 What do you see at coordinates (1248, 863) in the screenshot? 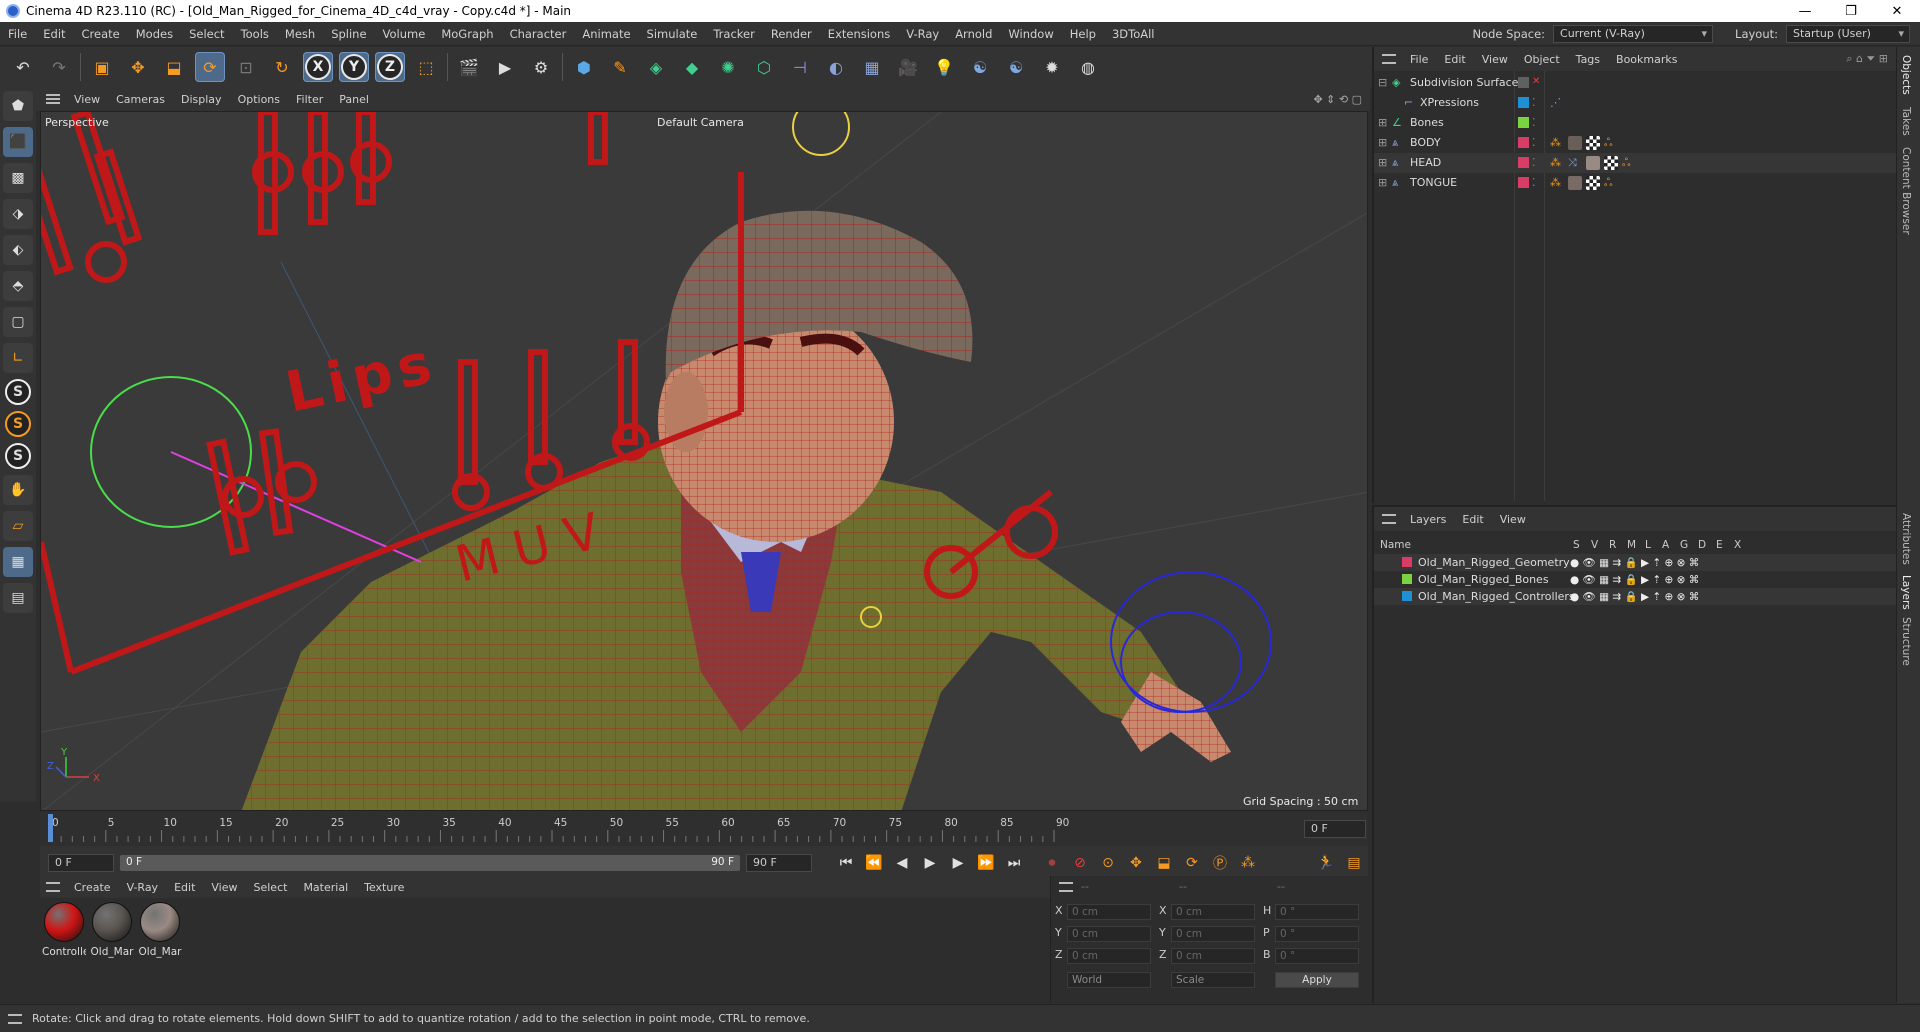
I see `pla-key-icon: ⁂` at bounding box center [1248, 863].